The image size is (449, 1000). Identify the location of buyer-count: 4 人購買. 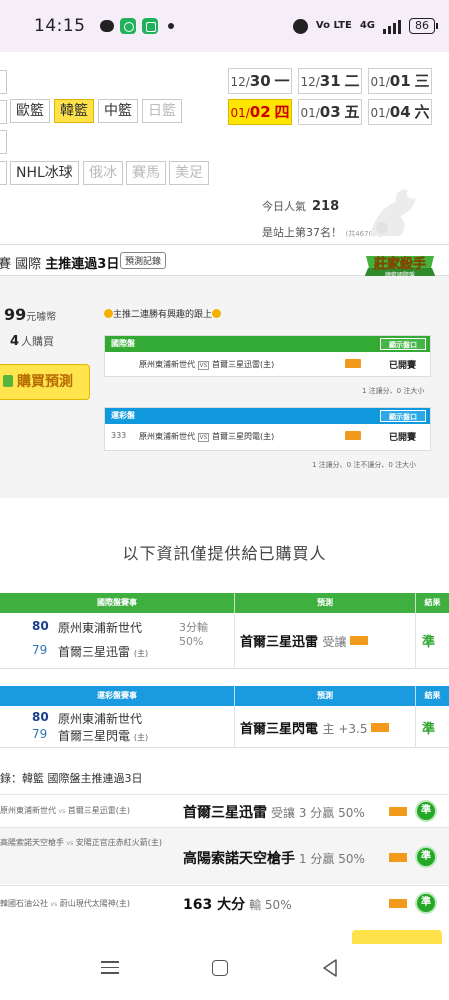
(32, 341).